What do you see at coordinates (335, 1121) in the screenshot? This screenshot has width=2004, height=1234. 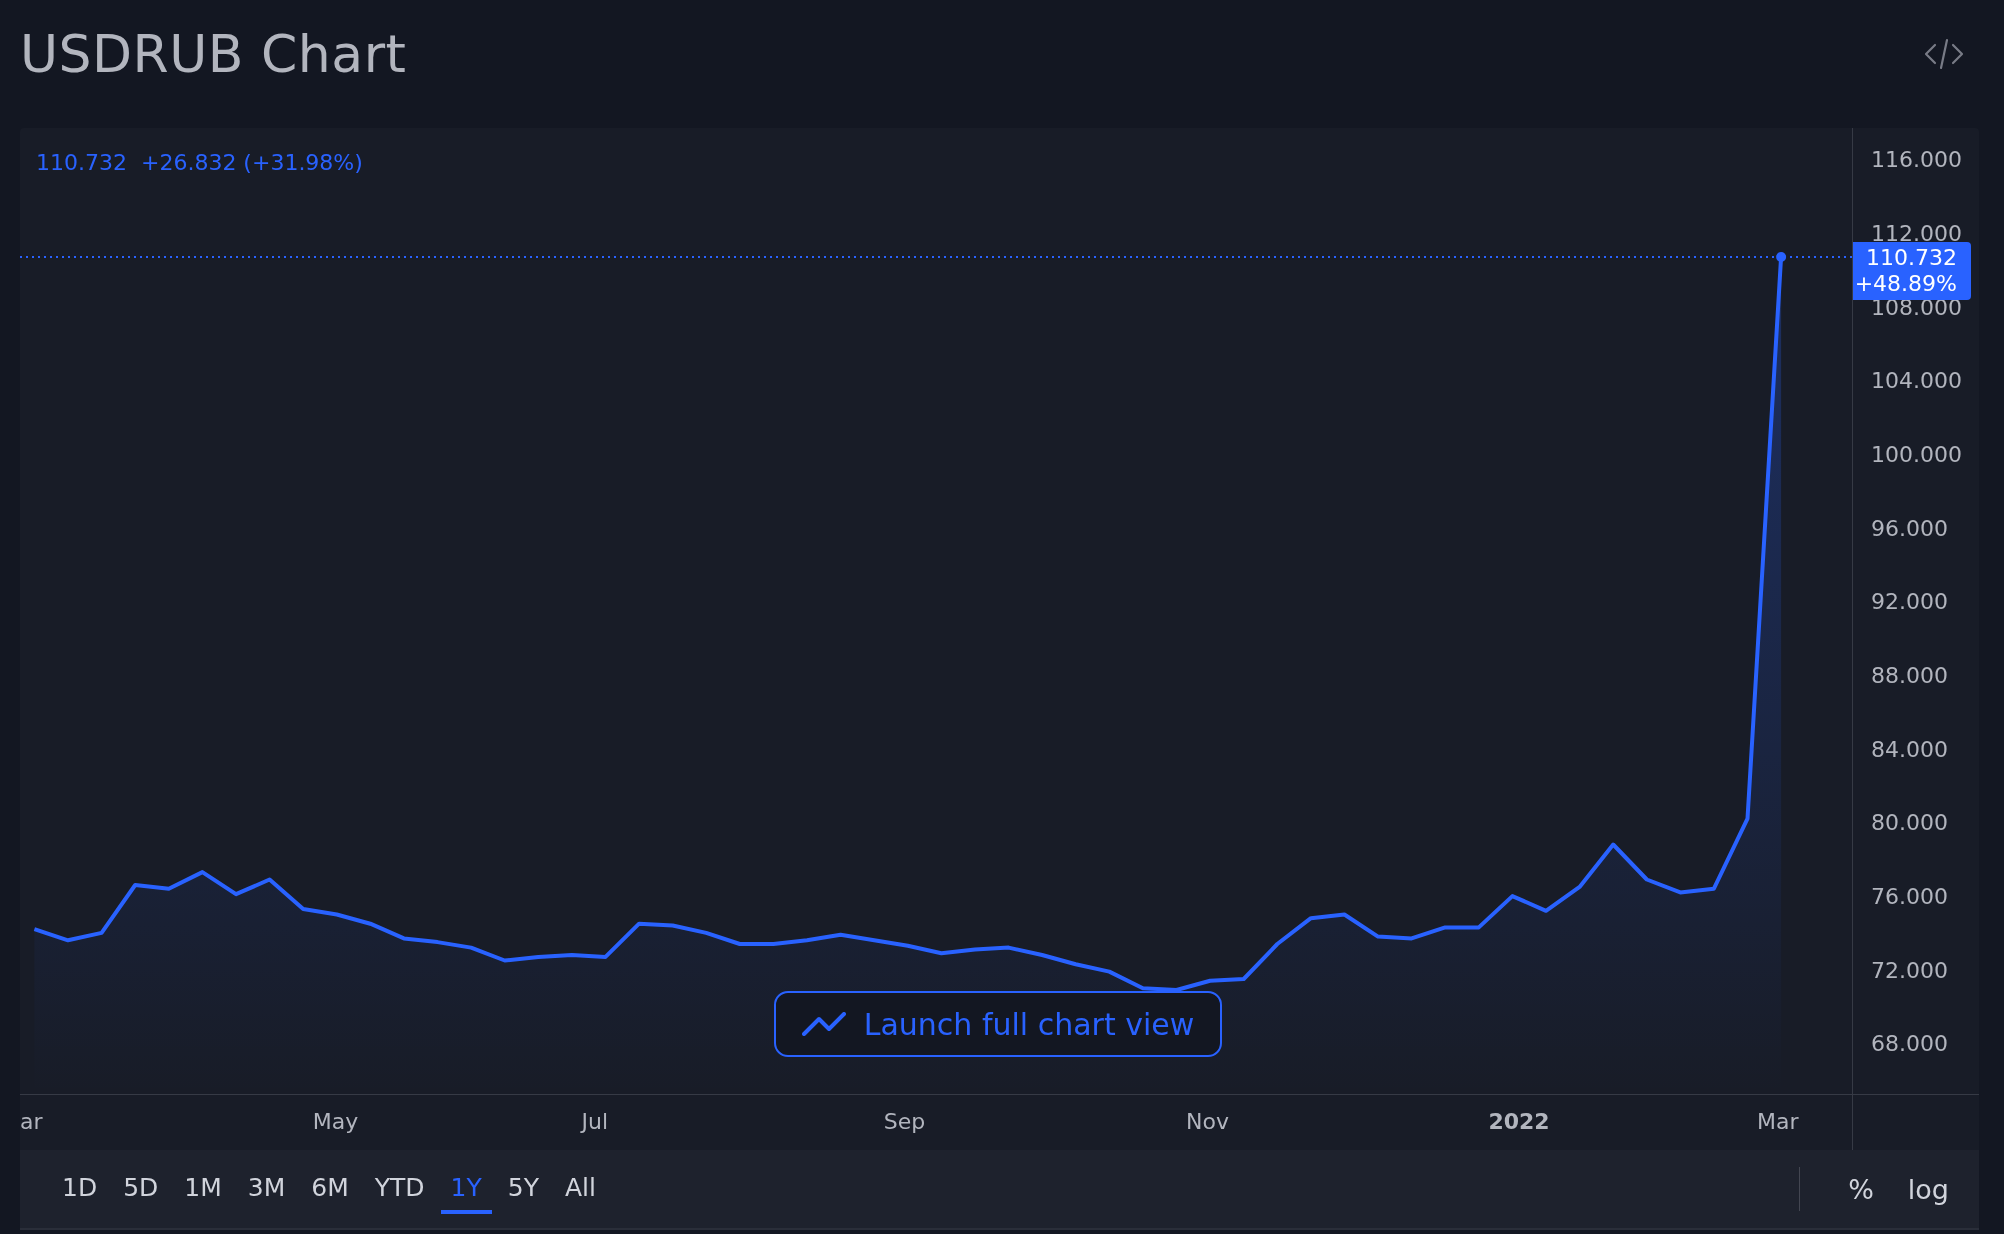 I see `time-axis-label: May` at bounding box center [335, 1121].